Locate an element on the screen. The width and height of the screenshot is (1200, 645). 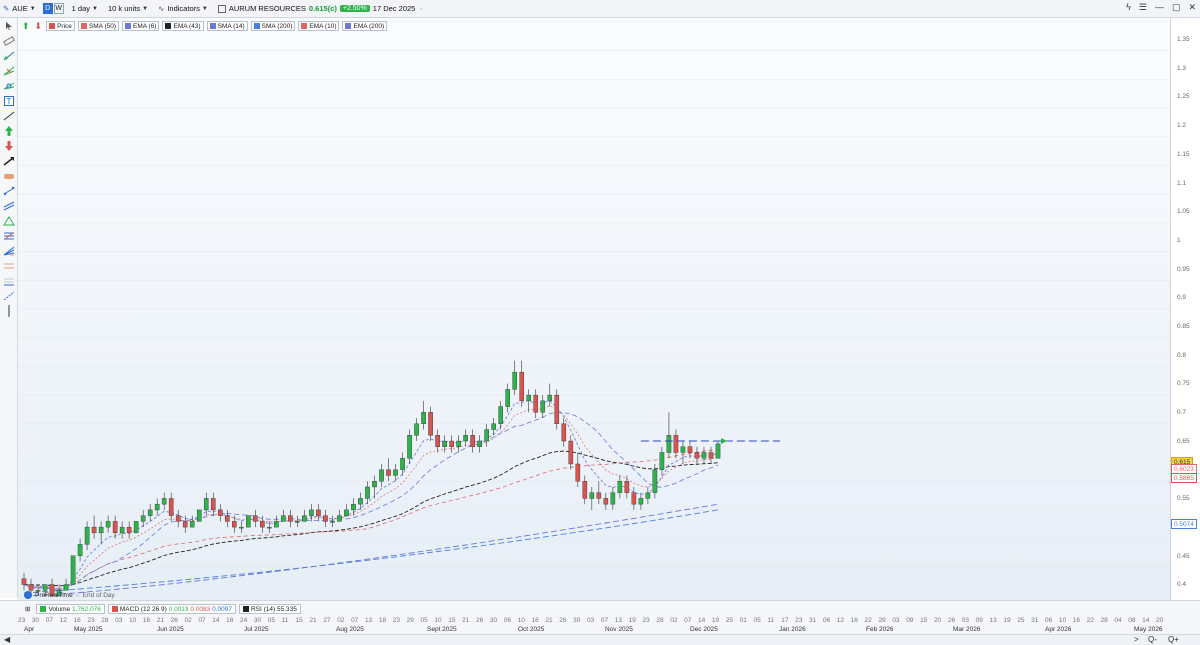
macd-value-3: 0.0097 is located at coordinates (222, 609).